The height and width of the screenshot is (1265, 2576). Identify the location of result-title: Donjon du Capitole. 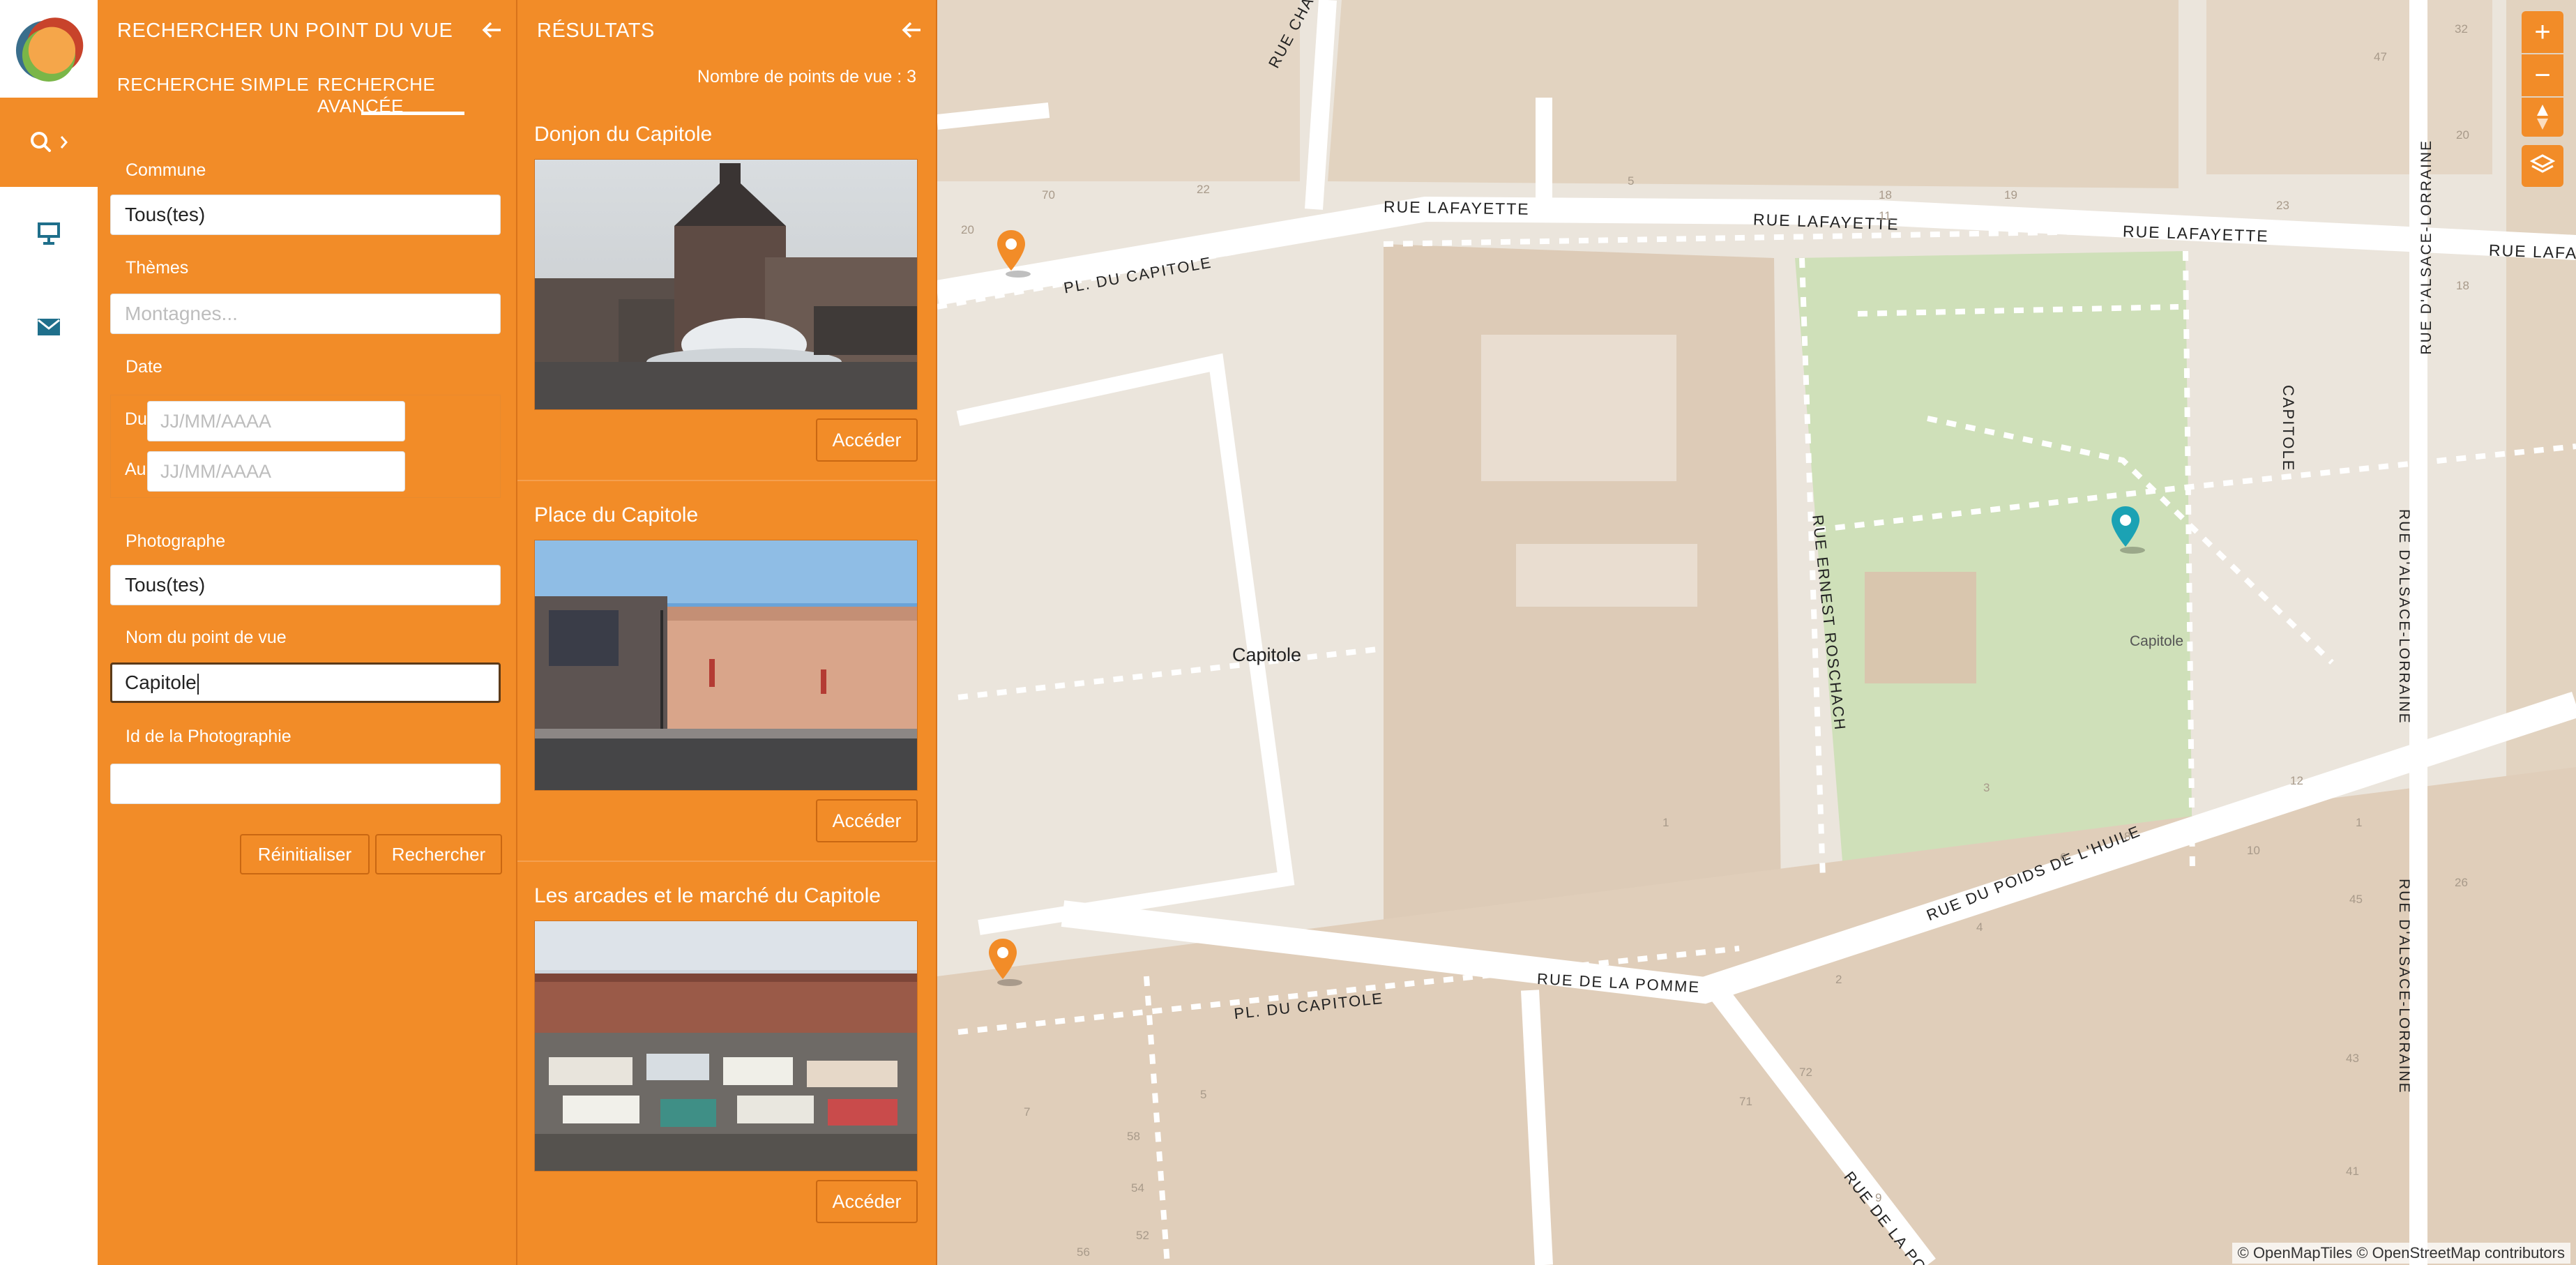
(623, 134).